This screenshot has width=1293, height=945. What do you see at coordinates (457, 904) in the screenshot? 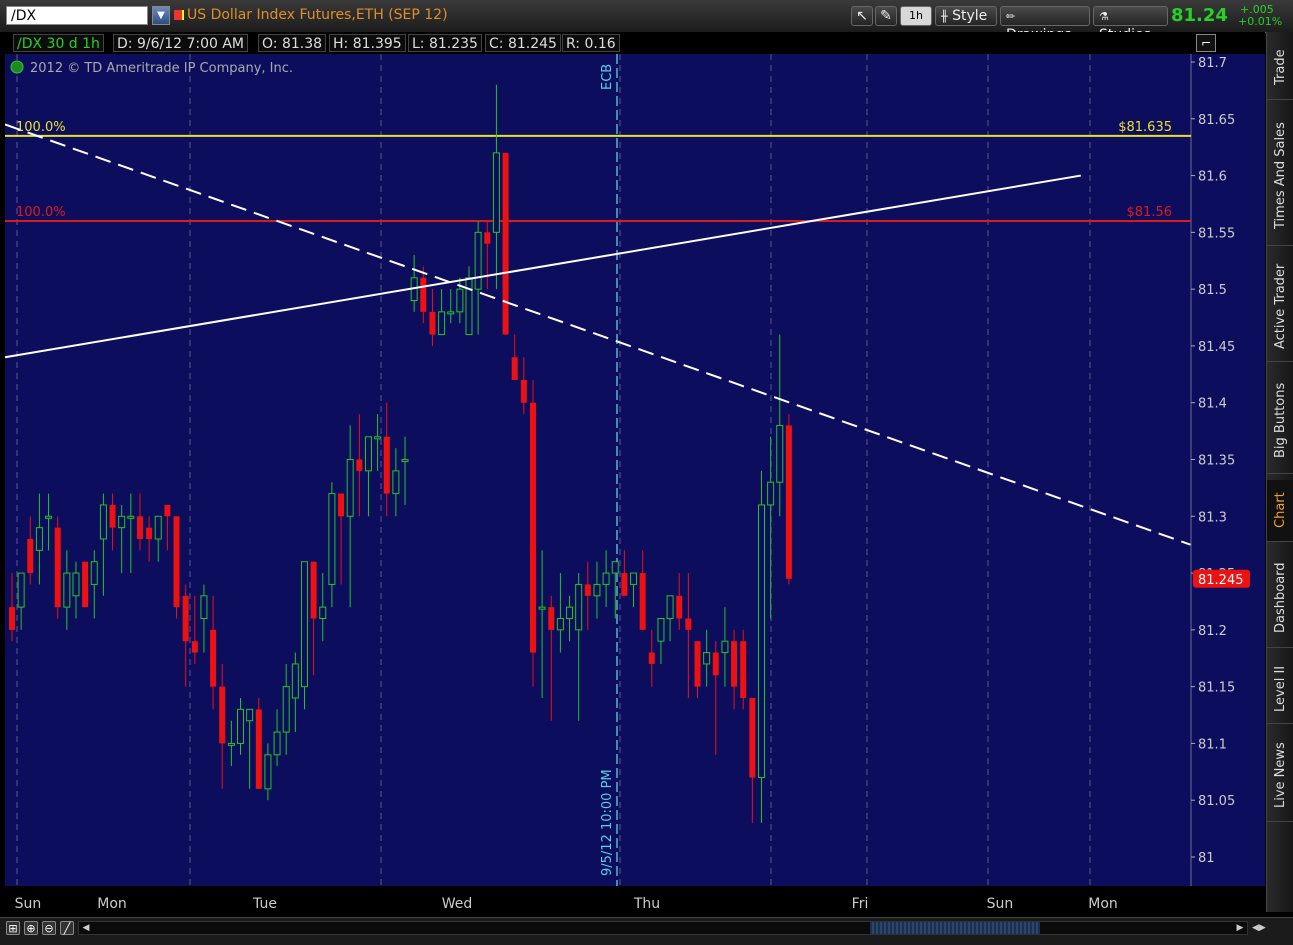
I see `x-tick-label: Wed` at bounding box center [457, 904].